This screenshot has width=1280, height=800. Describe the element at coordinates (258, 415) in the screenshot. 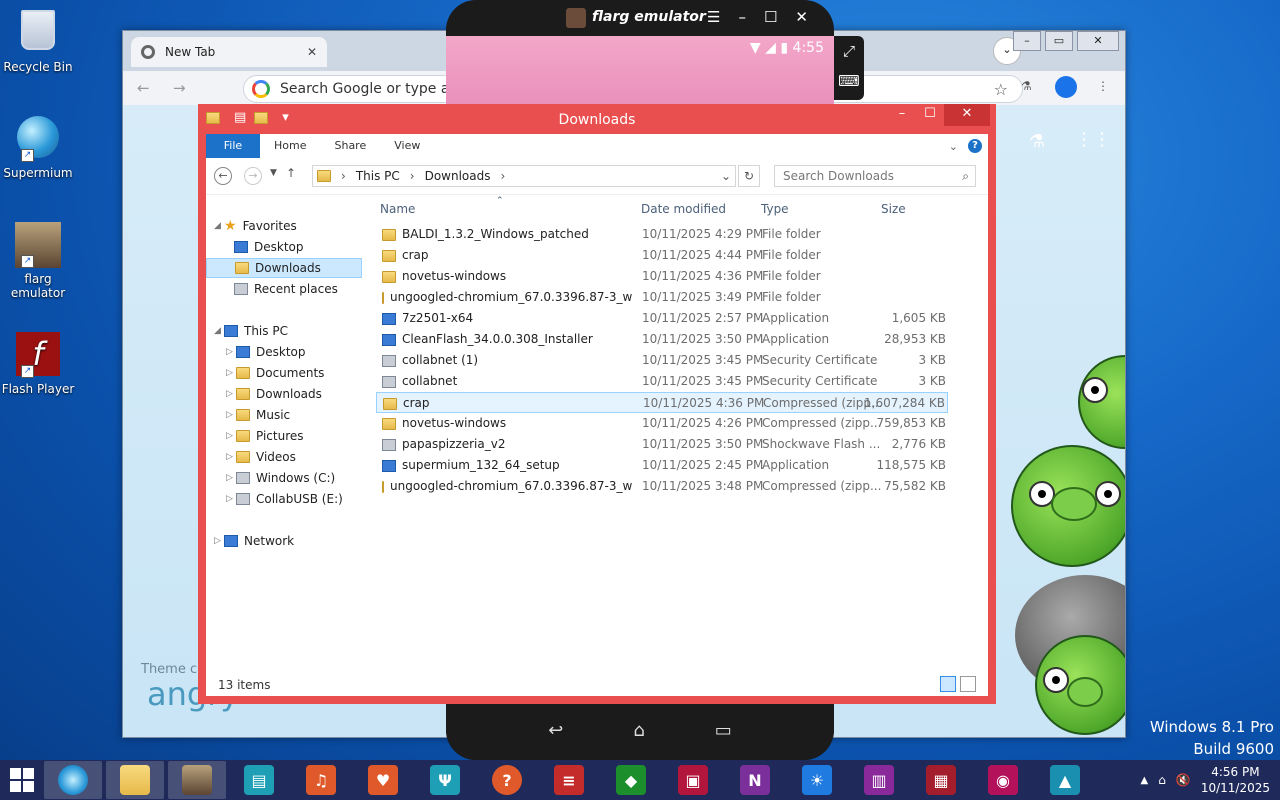

I see `nav-pc-music: ▷ Music` at that location.